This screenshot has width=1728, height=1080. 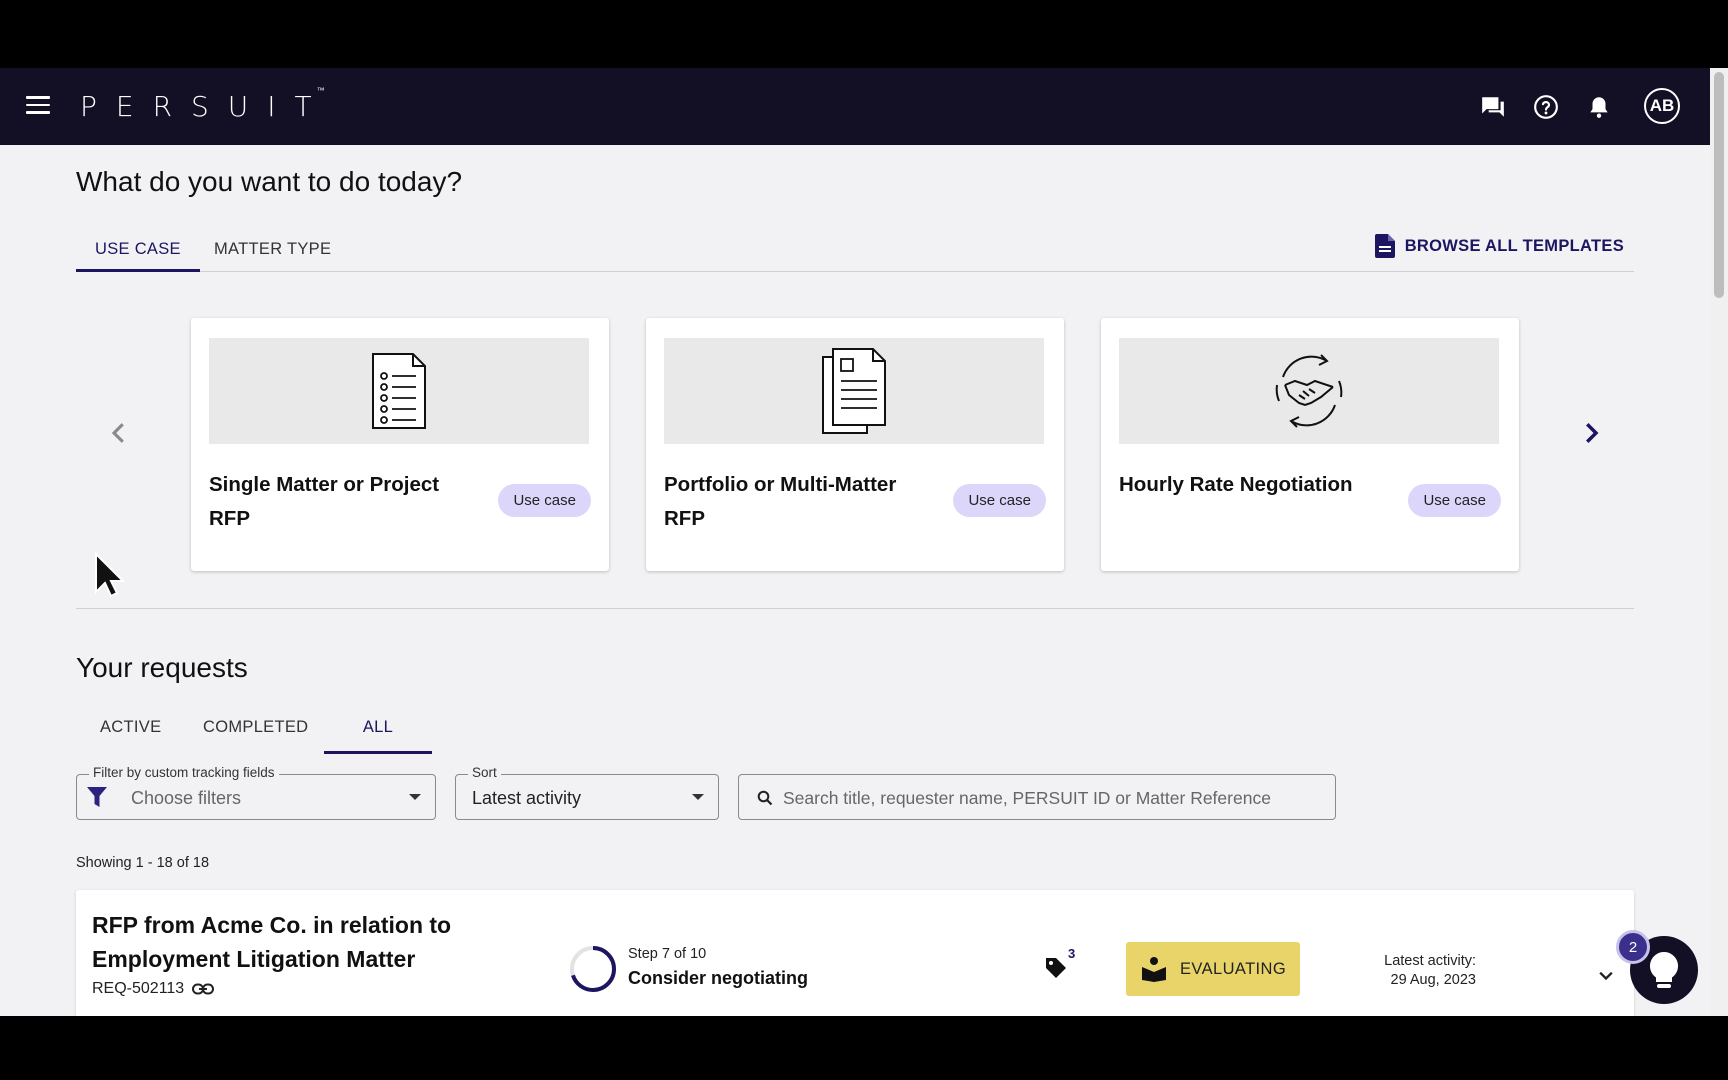 What do you see at coordinates (1546, 107) in the screenshot?
I see `help-icon` at bounding box center [1546, 107].